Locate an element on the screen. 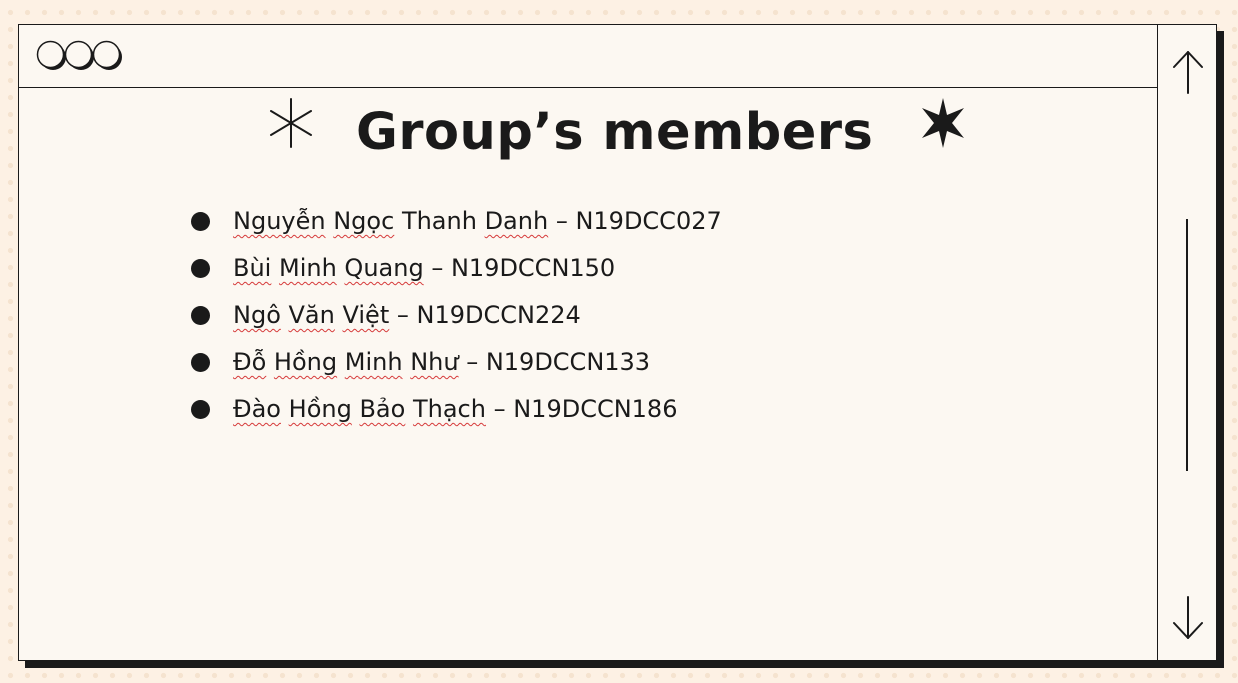 Image resolution: width=1238 pixels, height=683 pixels. asterisk-sparkle-icon is located at coordinates (291, 123).